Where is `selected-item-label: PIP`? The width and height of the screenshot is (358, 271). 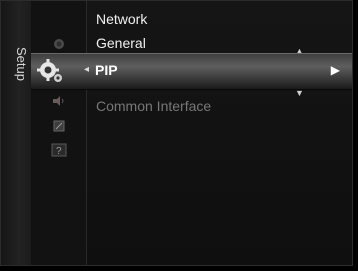
selected-item-label: PIP is located at coordinates (106, 70).